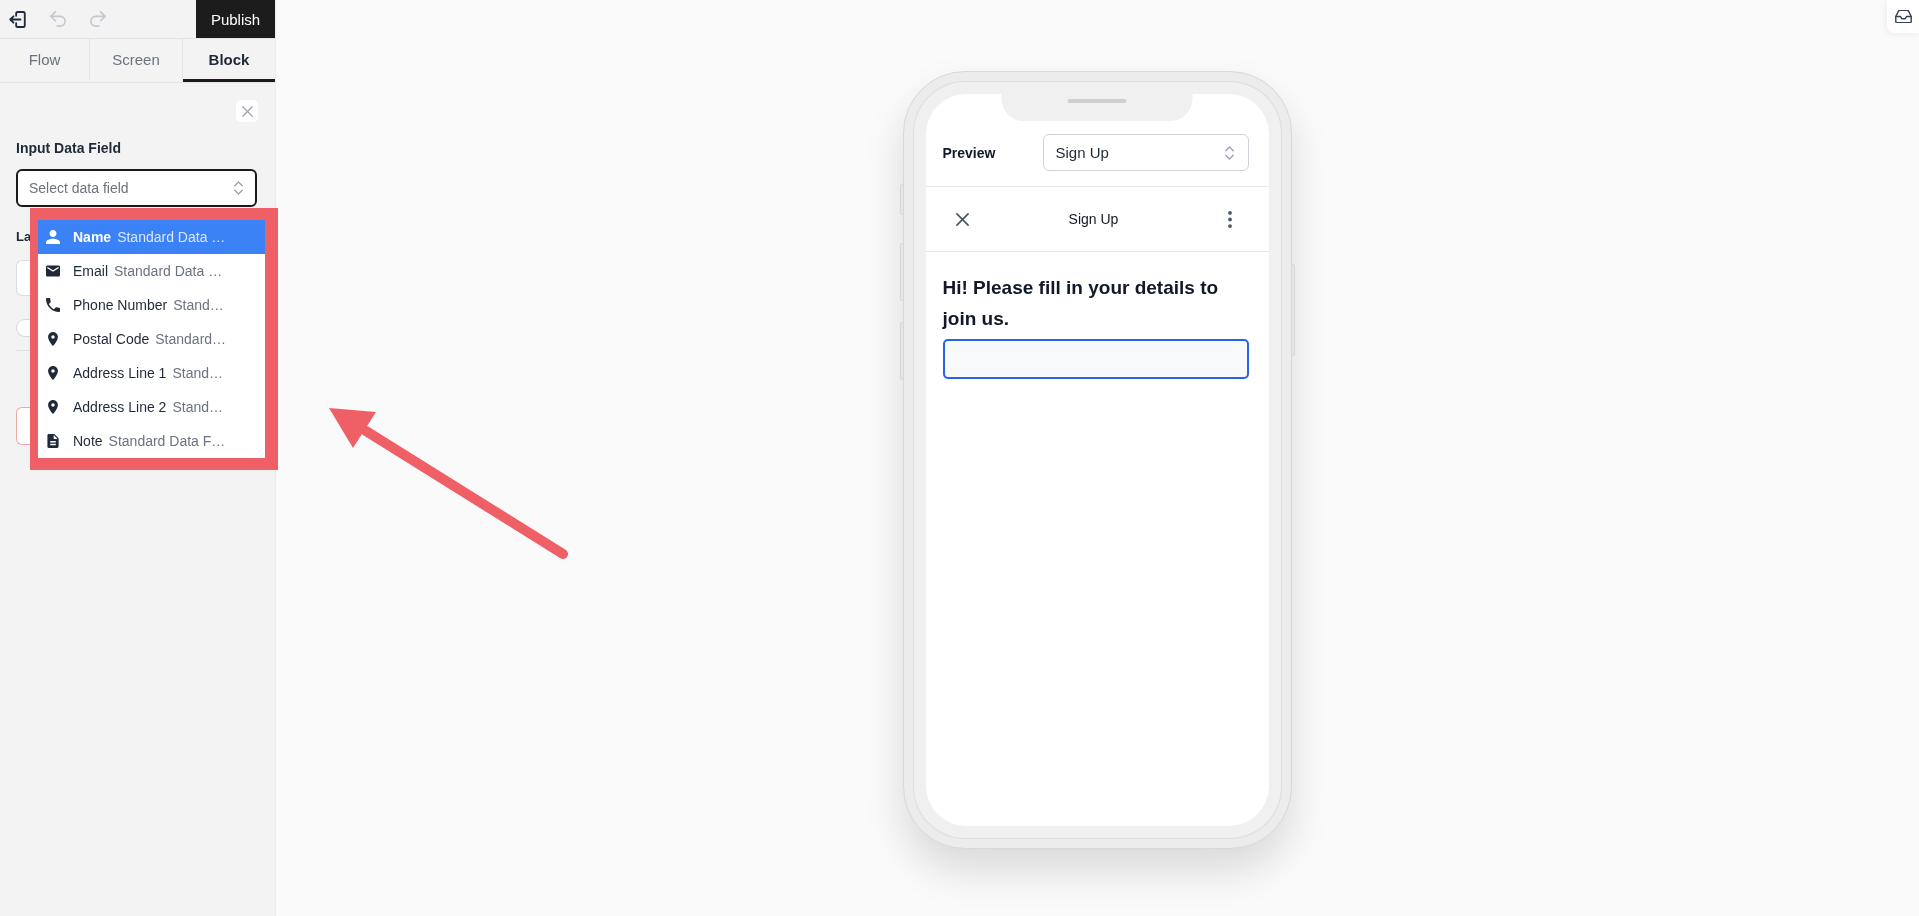  Describe the element at coordinates (53, 271) in the screenshot. I see `envelope-icon` at that location.